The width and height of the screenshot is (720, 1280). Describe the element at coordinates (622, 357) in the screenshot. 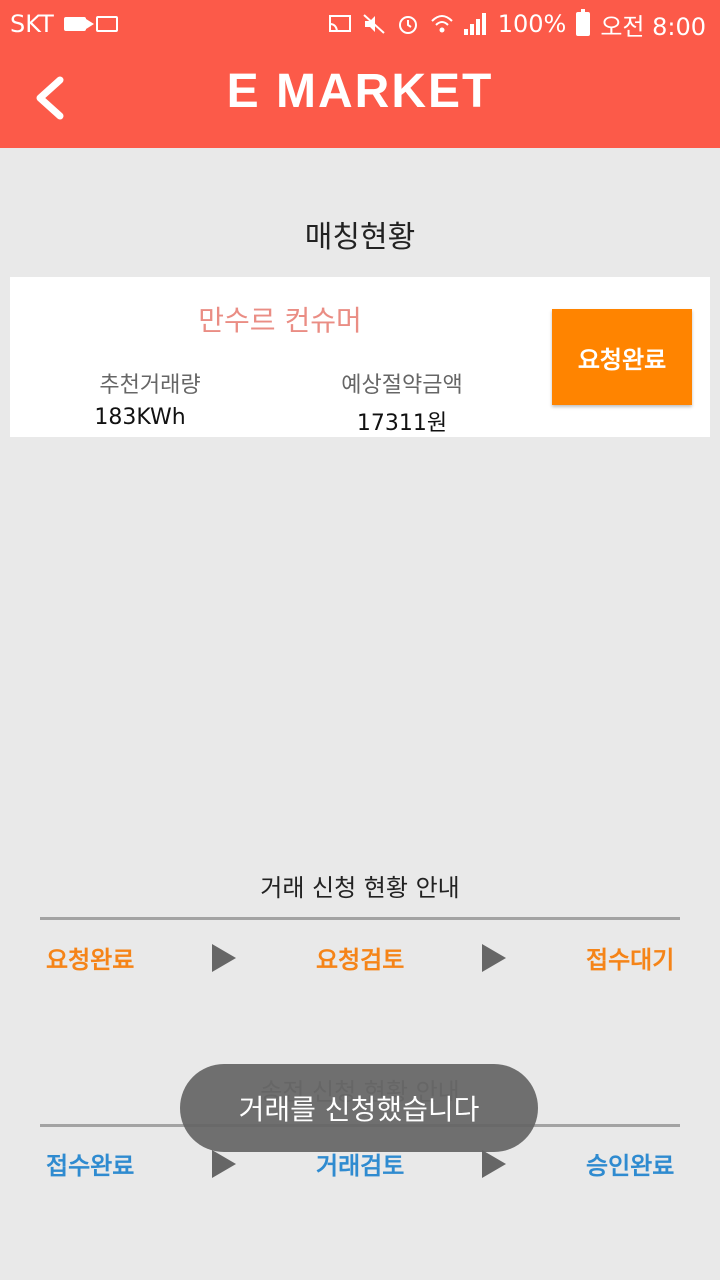

I see `request-complete-button: 요청완료` at that location.